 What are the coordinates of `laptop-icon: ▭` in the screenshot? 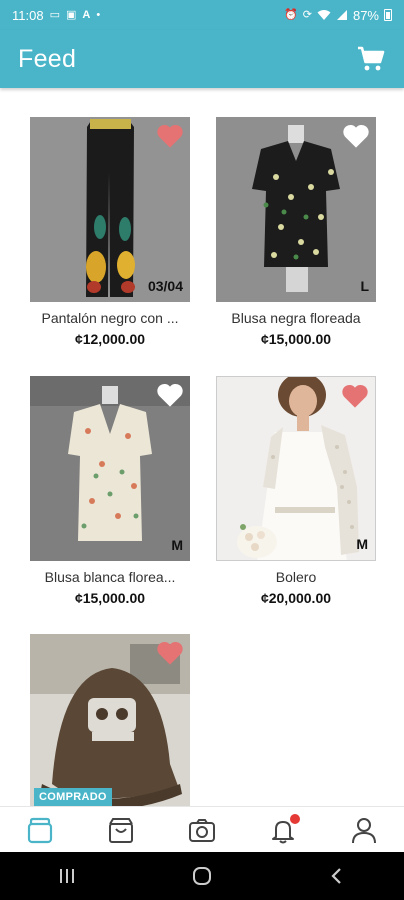 It's located at (54, 14).